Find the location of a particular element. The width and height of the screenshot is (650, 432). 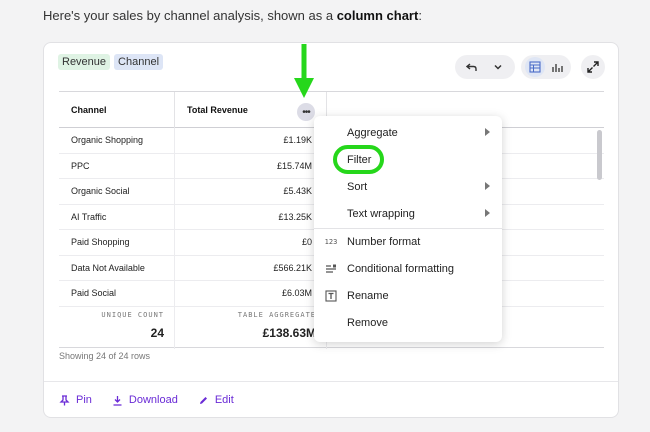

more-horizontal-icon: ••• is located at coordinates (306, 112).